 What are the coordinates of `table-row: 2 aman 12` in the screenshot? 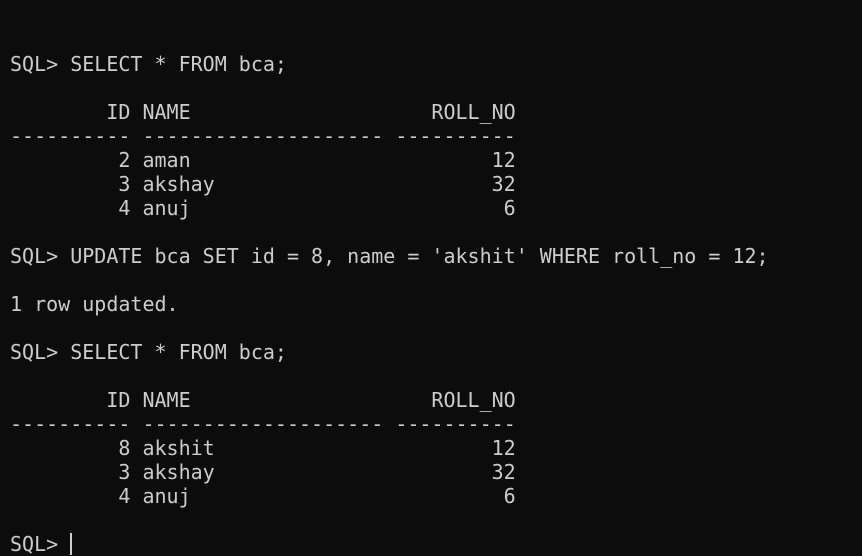 It's located at (263, 160).